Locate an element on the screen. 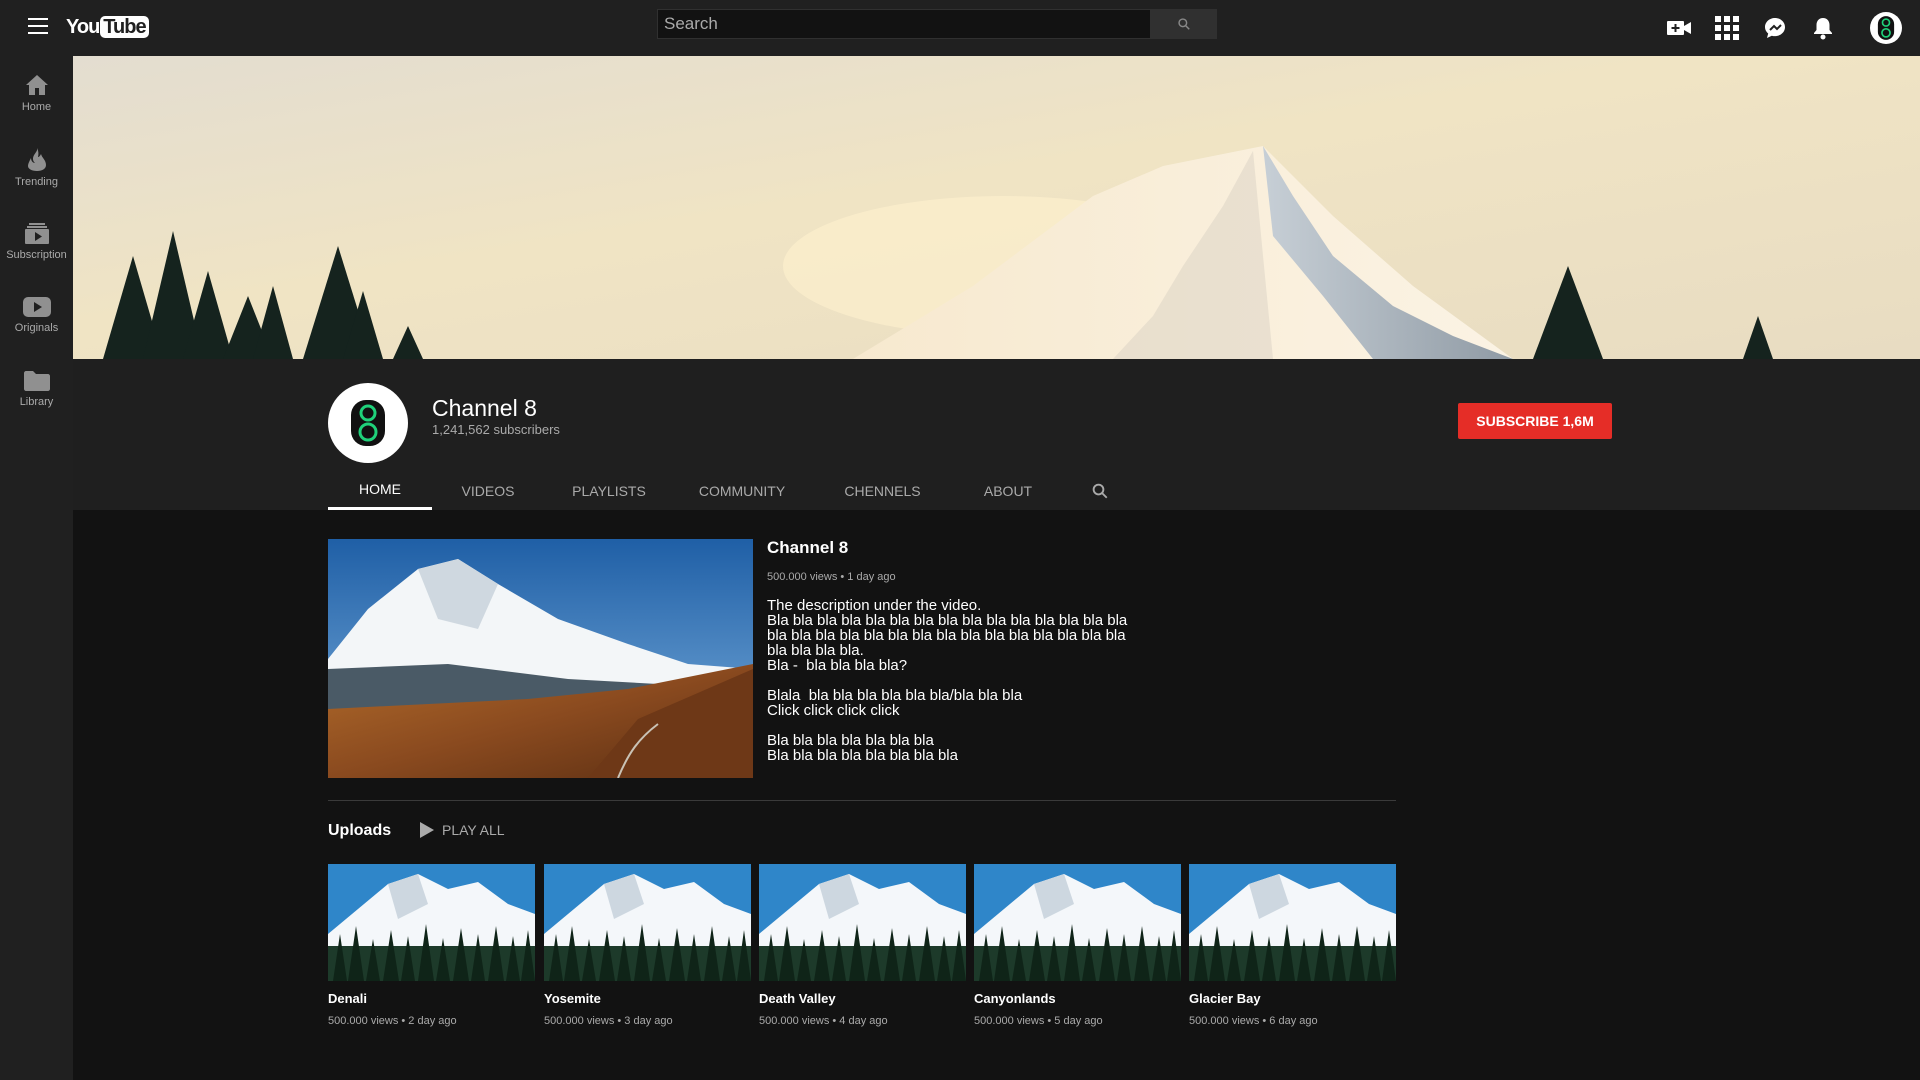 This screenshot has width=1920, height=1080. upload-item-glacier-bay: Glacier Bay 500.000 views • 6 day ago is located at coordinates (1292, 945).